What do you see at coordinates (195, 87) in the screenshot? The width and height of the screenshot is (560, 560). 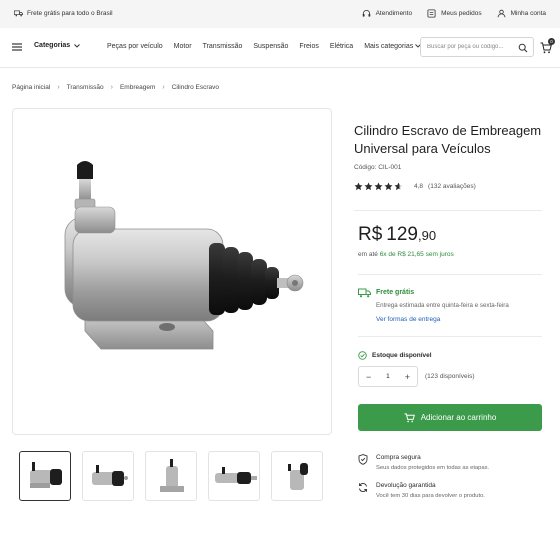 I see `breadcrumb-current: Cilindro Escravo` at bounding box center [195, 87].